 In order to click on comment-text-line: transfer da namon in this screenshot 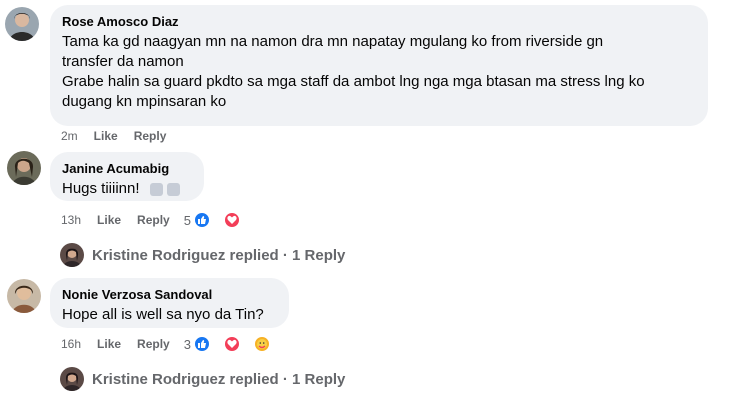, I will do `click(123, 61)`.